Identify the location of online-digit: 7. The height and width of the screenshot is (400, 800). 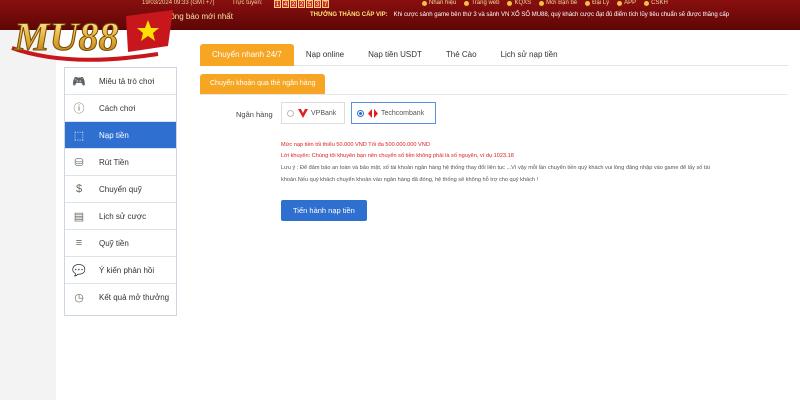
(325, 4).